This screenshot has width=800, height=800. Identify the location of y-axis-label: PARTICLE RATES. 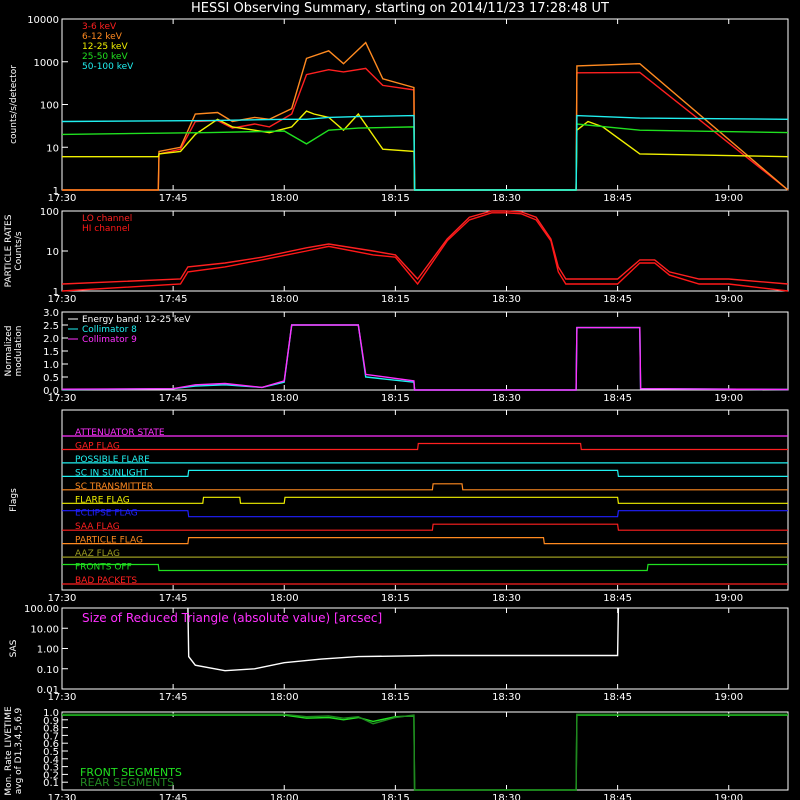
(9, 250).